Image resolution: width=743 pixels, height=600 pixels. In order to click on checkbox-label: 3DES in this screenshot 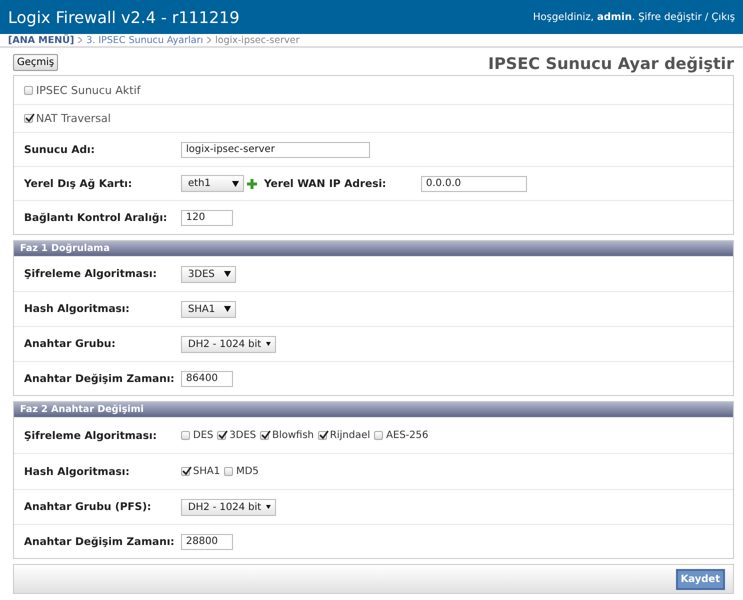, I will do `click(242, 435)`.